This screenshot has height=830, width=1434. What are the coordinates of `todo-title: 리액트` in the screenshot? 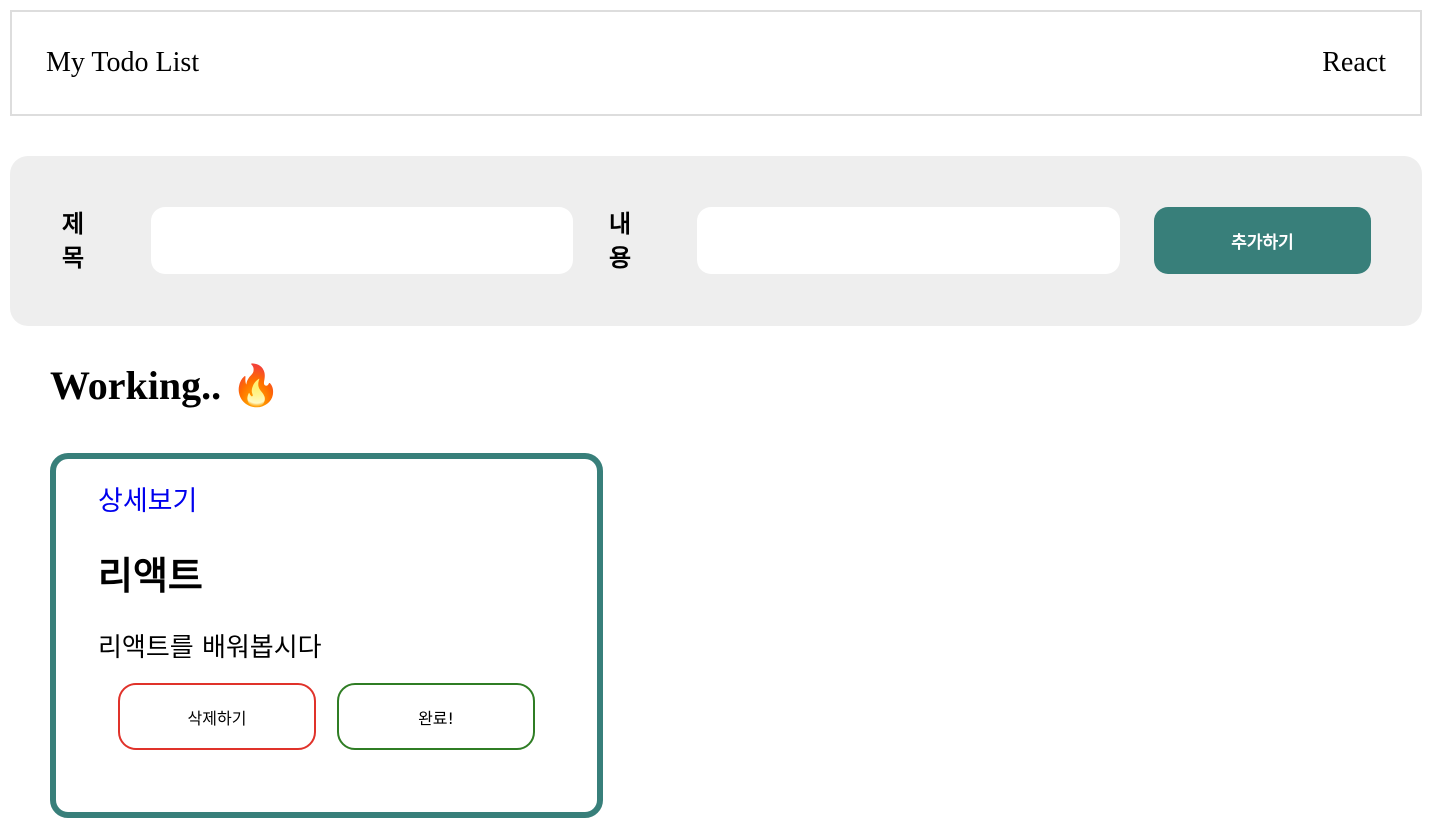 It's located at (150, 575).